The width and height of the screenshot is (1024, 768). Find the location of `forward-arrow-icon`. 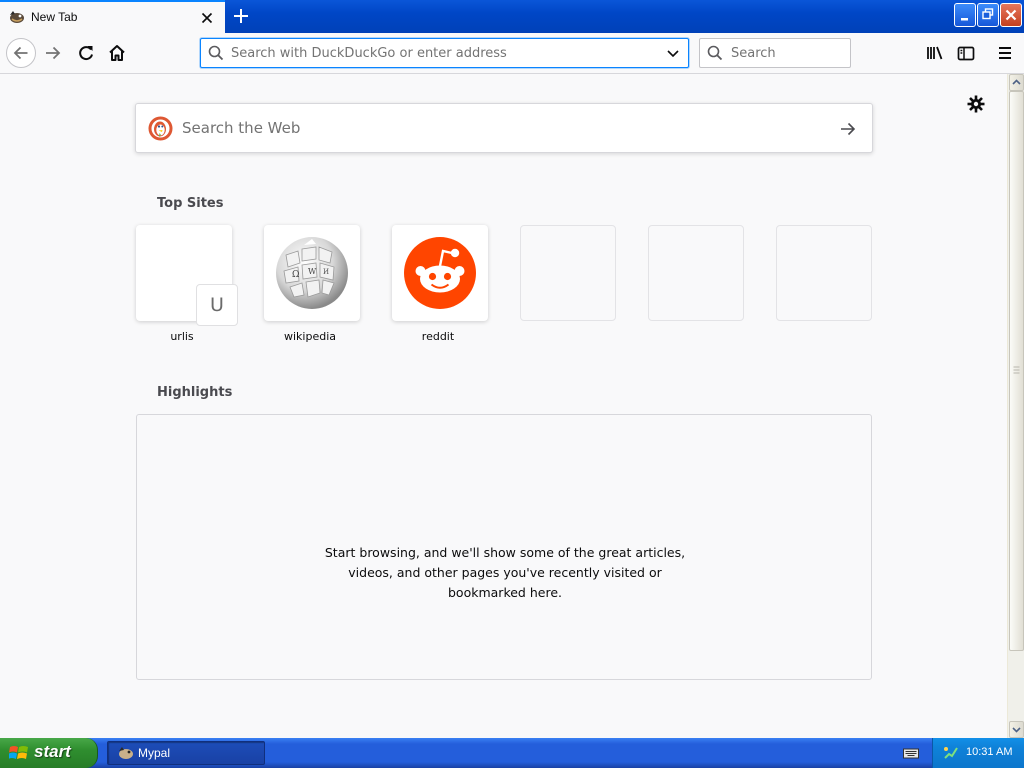

forward-arrow-icon is located at coordinates (54, 53).